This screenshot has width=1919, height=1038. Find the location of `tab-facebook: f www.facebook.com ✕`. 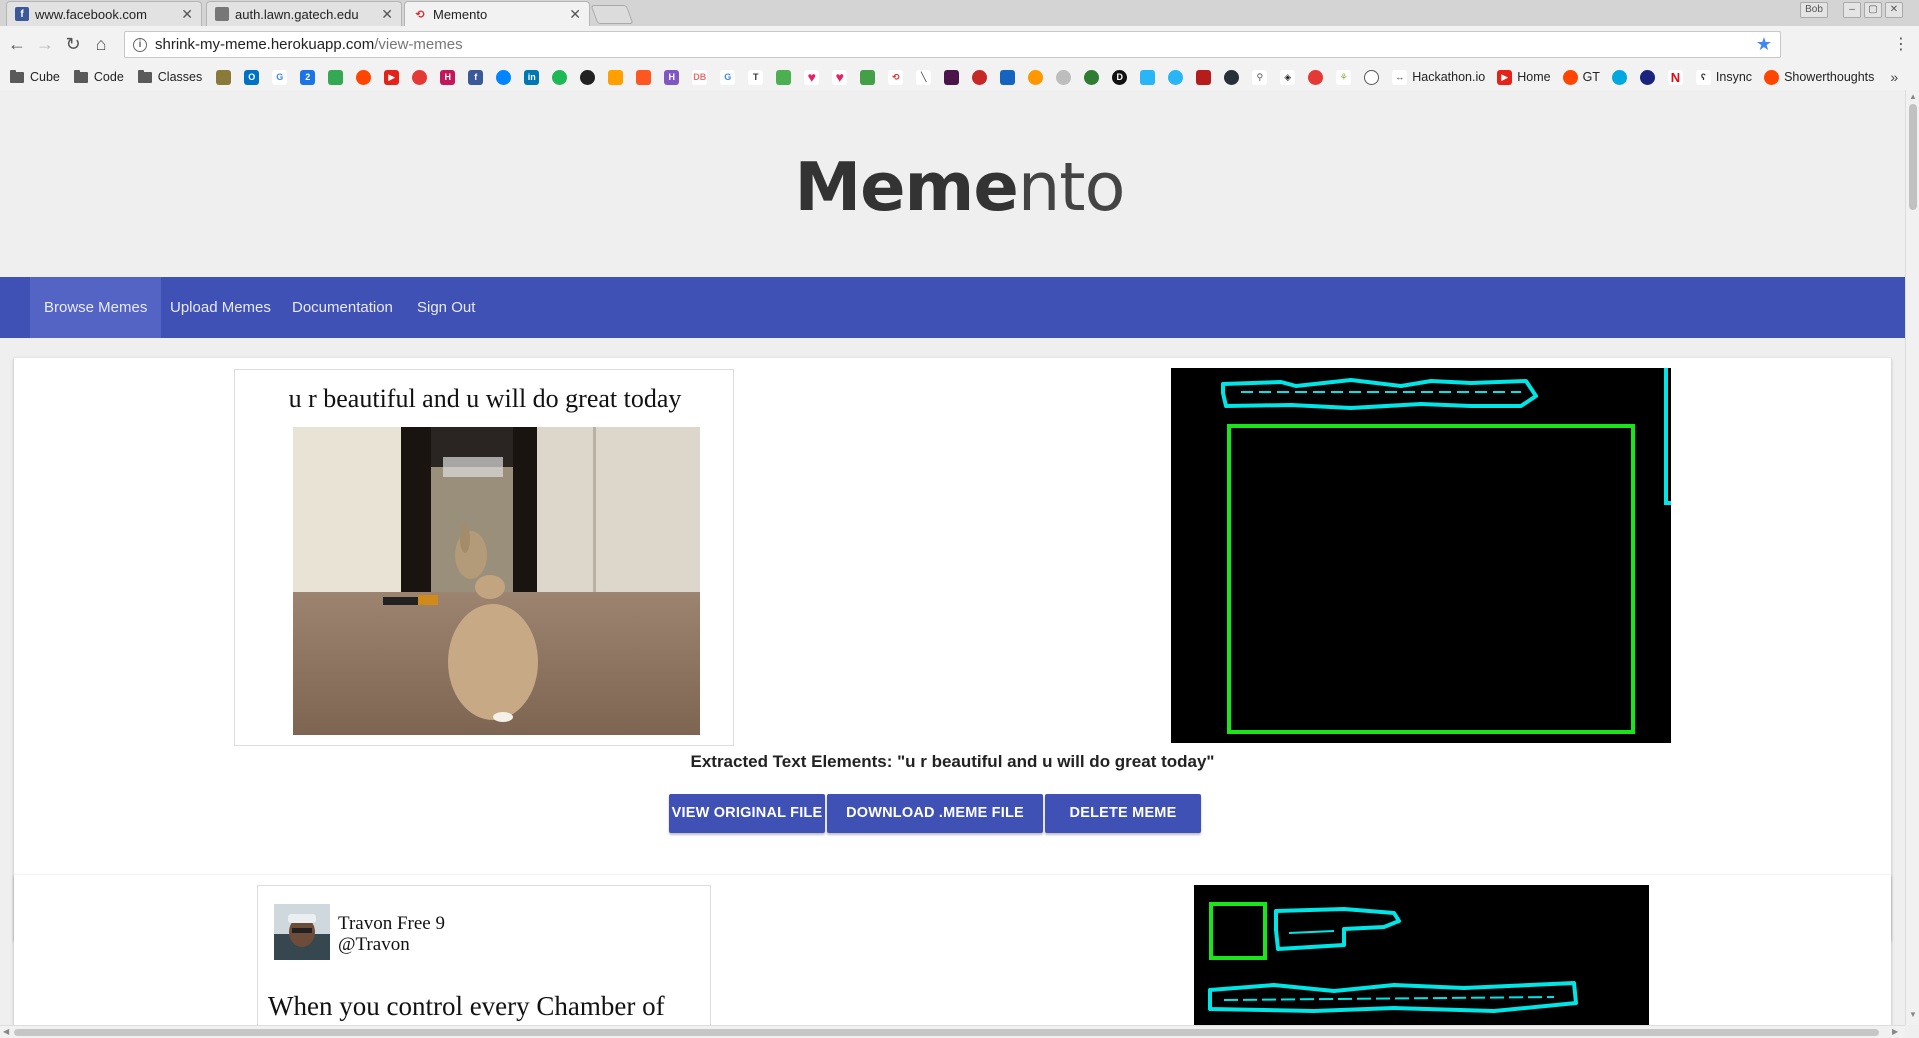

tab-facebook: f www.facebook.com ✕ is located at coordinates (104, 13).